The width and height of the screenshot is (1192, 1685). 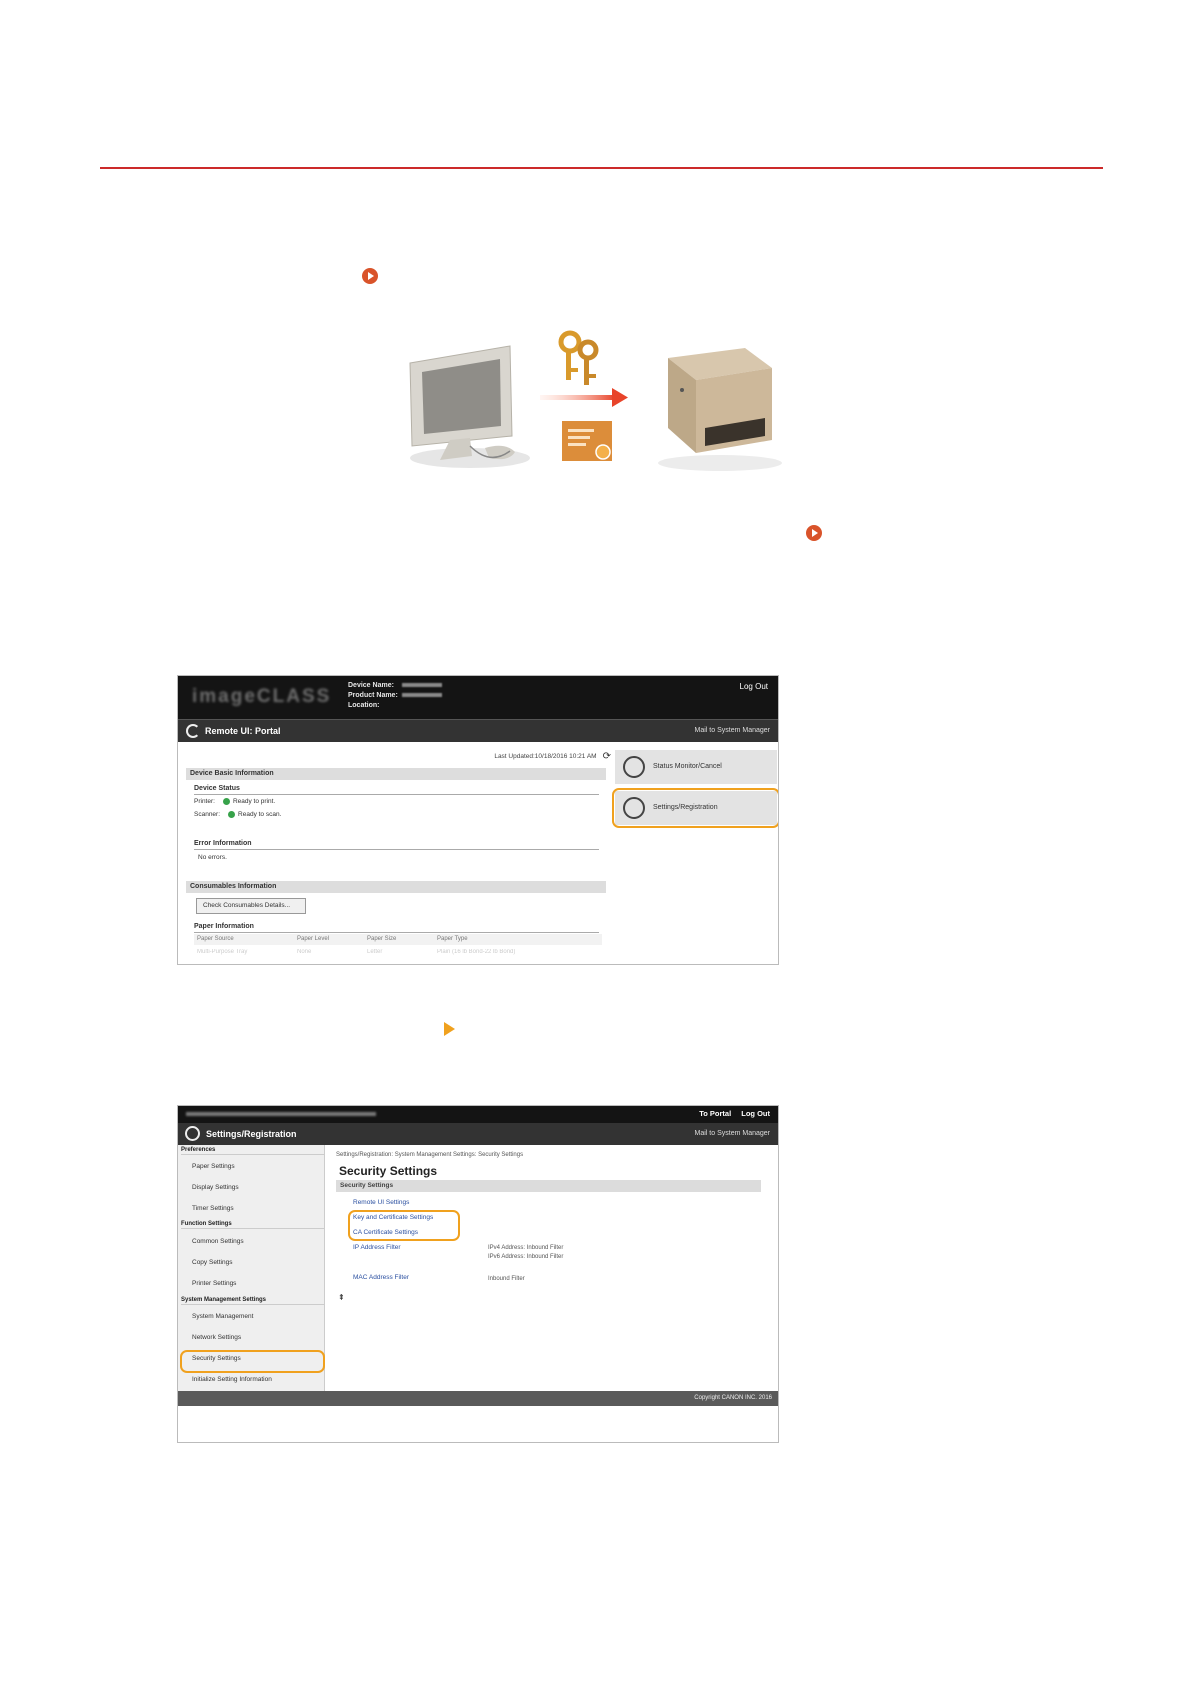 I want to click on portal-title: Remote UI: Portal, so click(x=243, y=731).